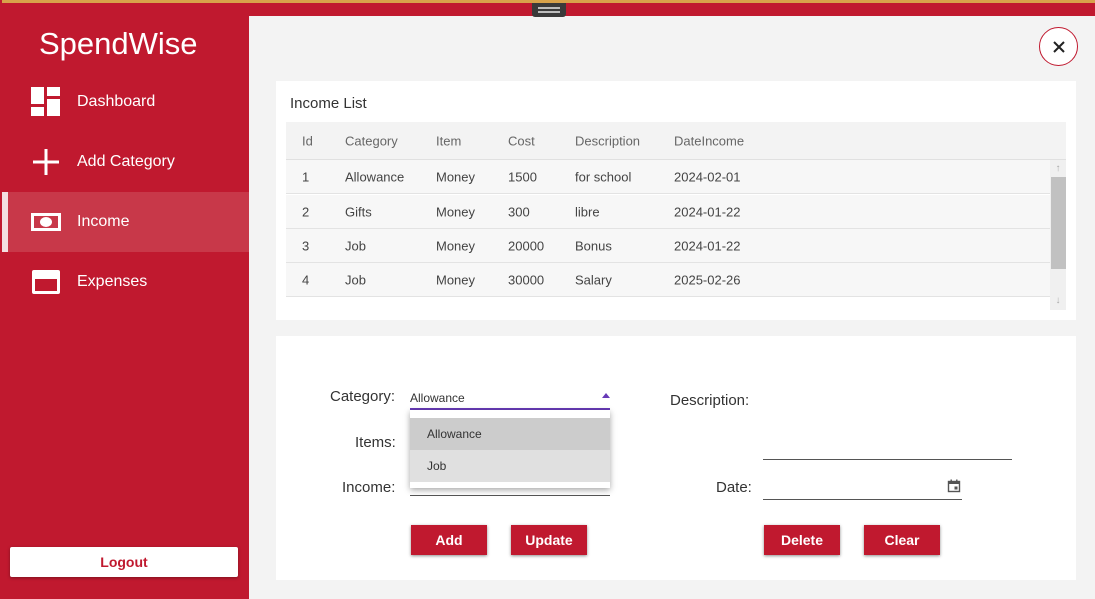 The height and width of the screenshot is (599, 1095). I want to click on column-header-category: Category, so click(371, 140).